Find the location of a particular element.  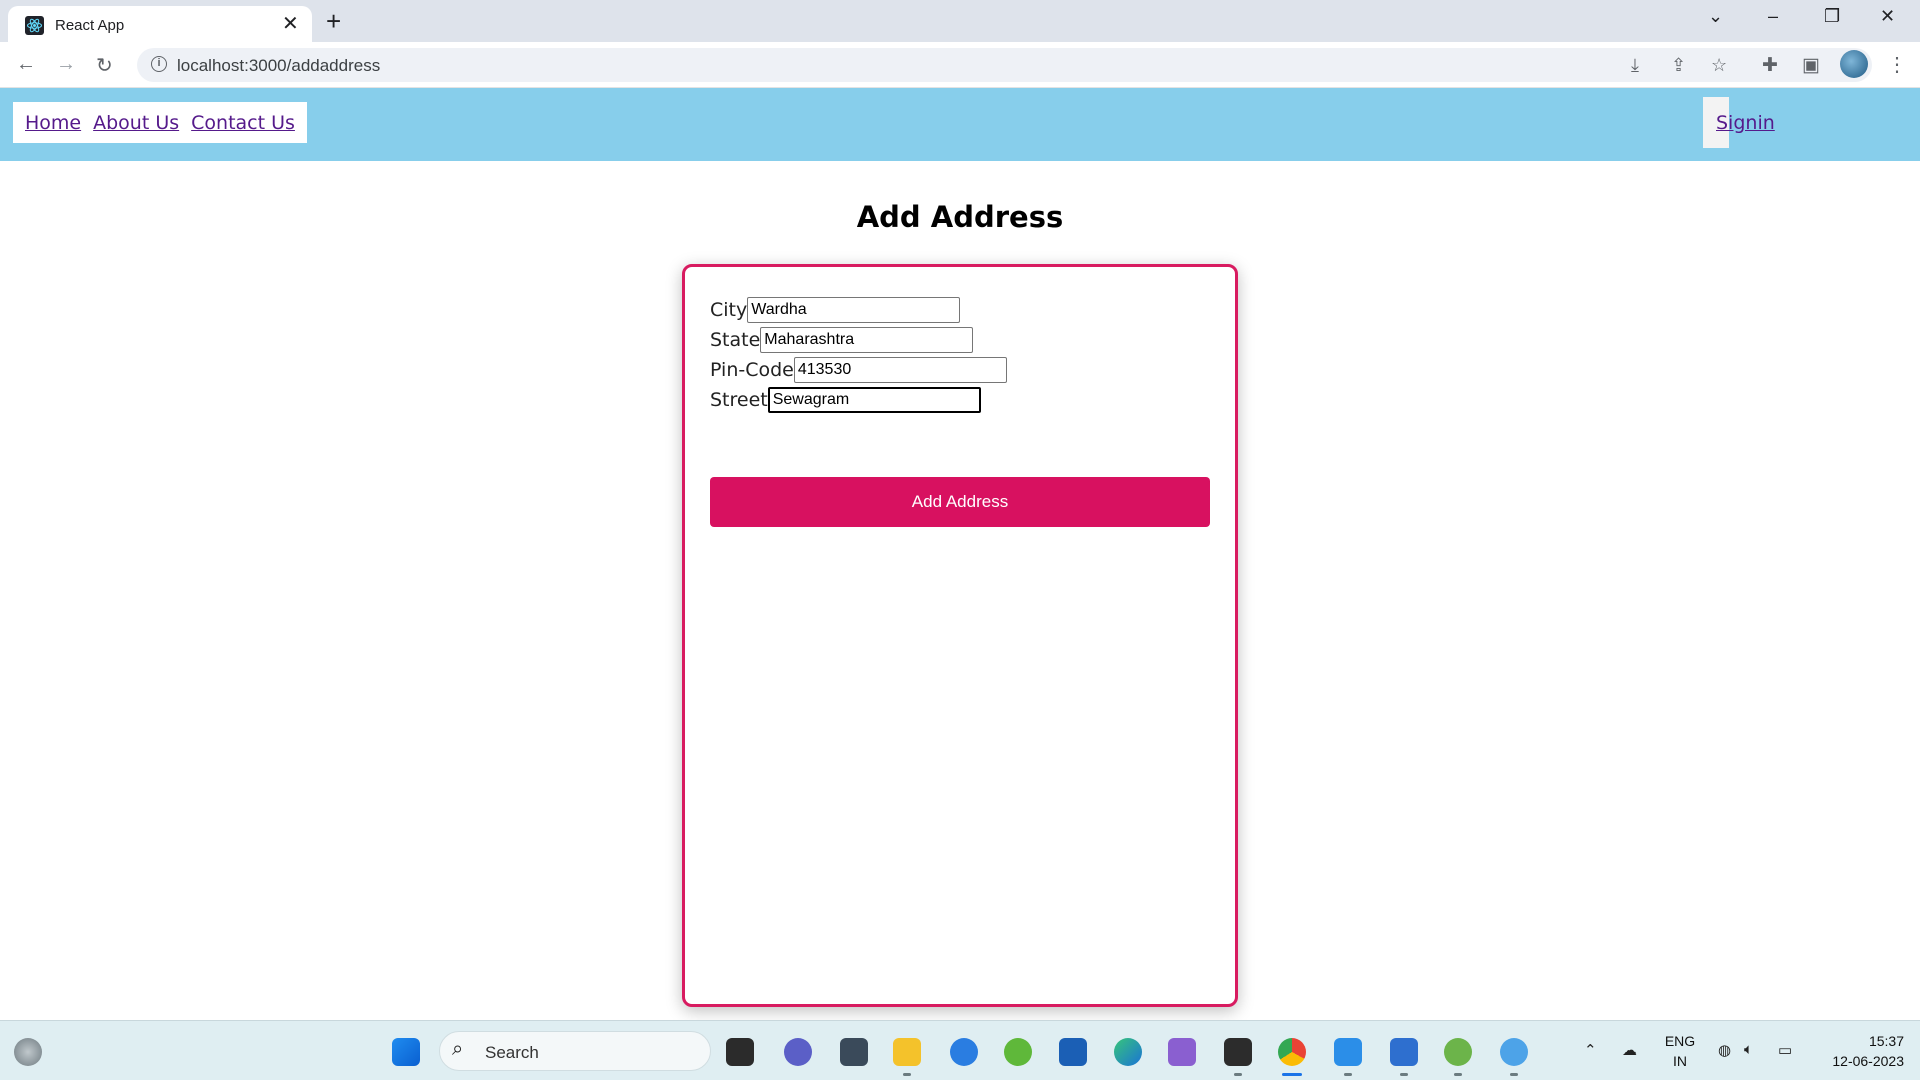

tab-search-chevron-icon: ⌄ is located at coordinates (1715, 16).